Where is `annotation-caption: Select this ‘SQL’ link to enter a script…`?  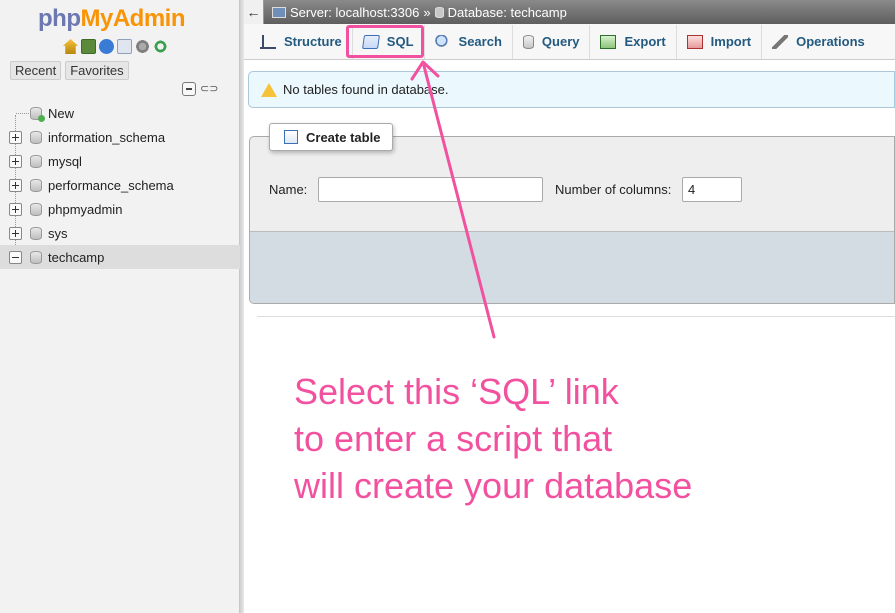
annotation-caption: Select this ‘SQL’ link to enter a script… is located at coordinates (554, 438).